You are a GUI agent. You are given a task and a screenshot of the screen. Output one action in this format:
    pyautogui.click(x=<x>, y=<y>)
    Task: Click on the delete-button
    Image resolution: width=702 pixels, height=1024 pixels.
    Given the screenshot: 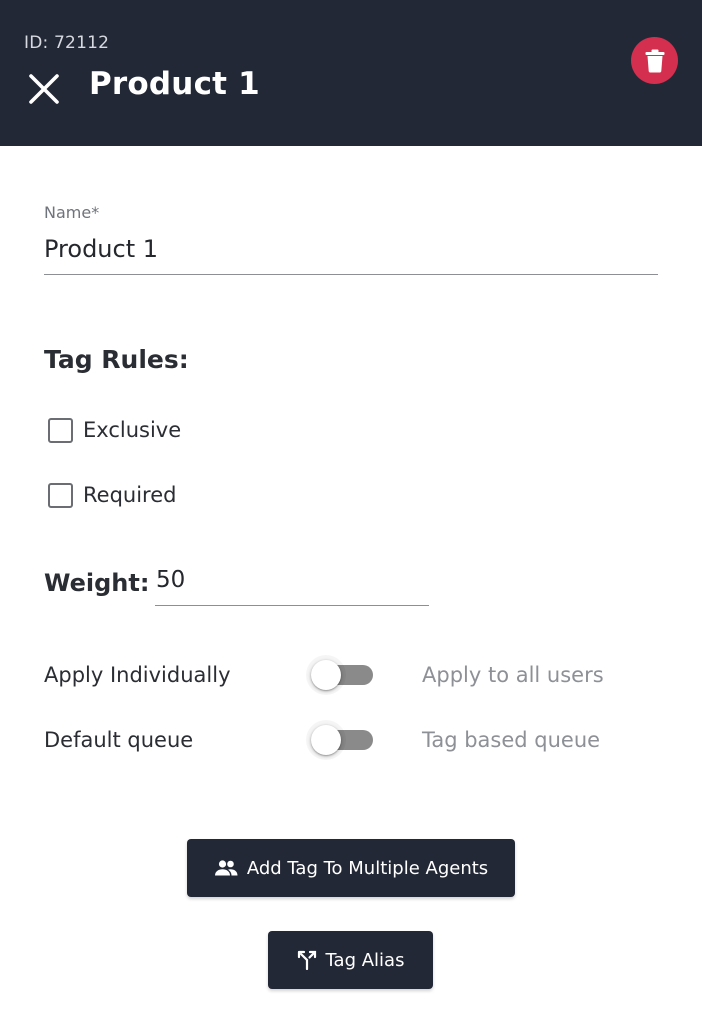 What is the action you would take?
    pyautogui.click(x=654, y=60)
    